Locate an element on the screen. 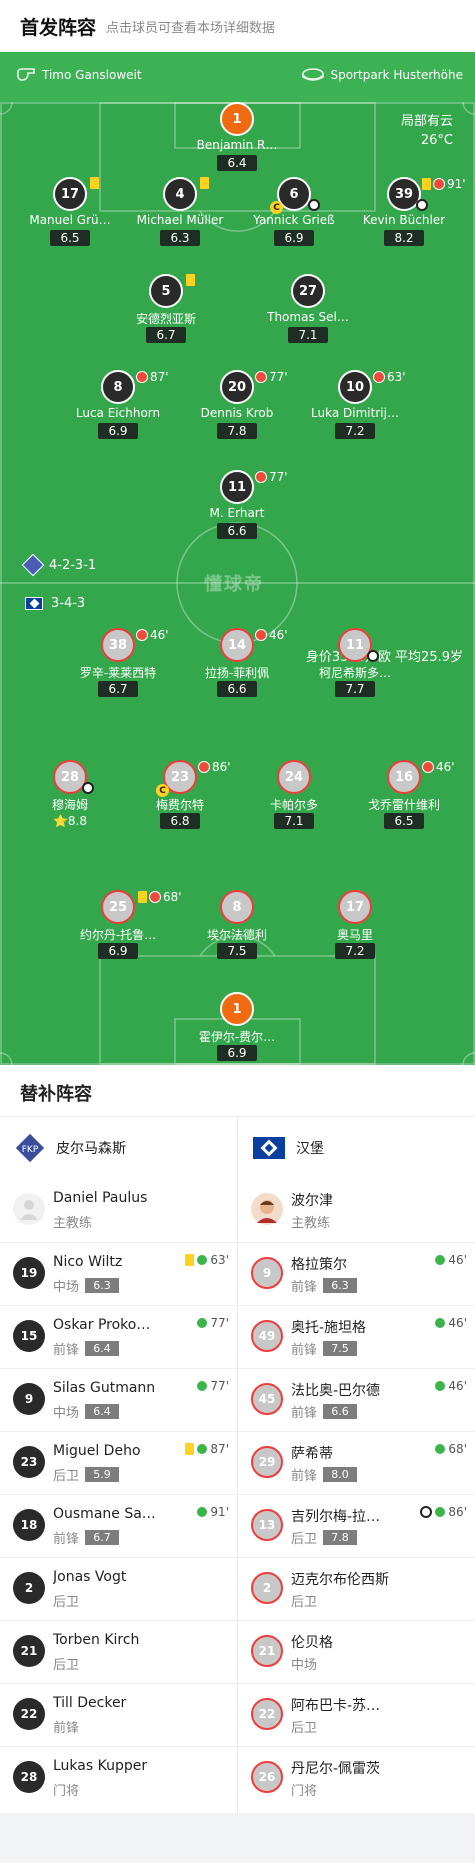 This screenshot has width=475, height=1863. away-player: 1 霍伊尔-费尔… 6.9 is located at coordinates (237, 1028).